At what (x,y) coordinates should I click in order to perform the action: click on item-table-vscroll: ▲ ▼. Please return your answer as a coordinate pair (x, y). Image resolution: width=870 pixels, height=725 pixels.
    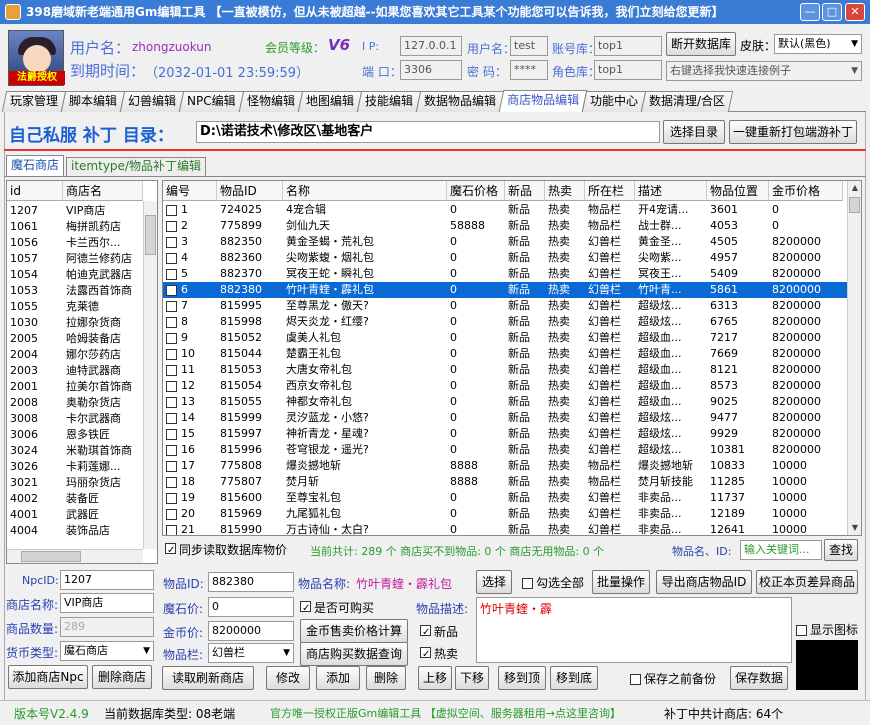
    Looking at the image, I should click on (854, 358).